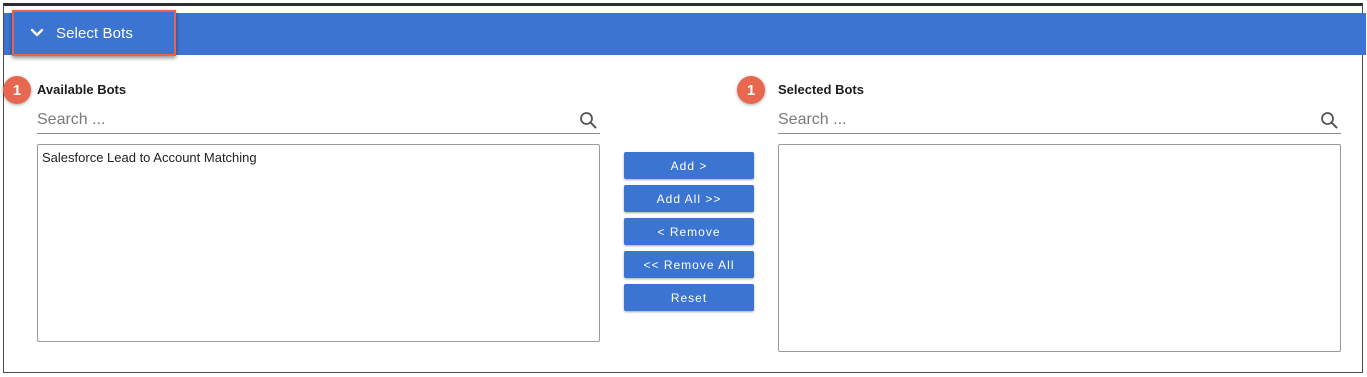 Image resolution: width=1367 pixels, height=377 pixels. I want to click on step-badge-selected: 1, so click(751, 90).